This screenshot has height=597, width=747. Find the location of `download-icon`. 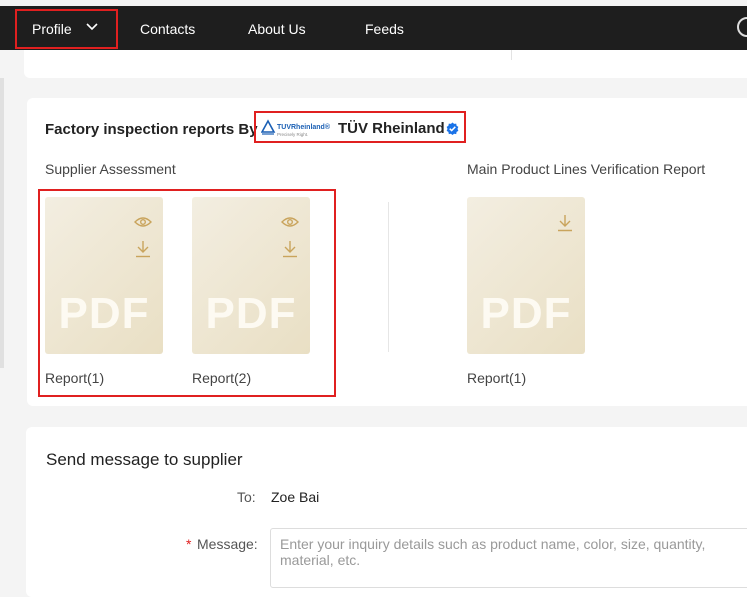

download-icon is located at coordinates (565, 223).